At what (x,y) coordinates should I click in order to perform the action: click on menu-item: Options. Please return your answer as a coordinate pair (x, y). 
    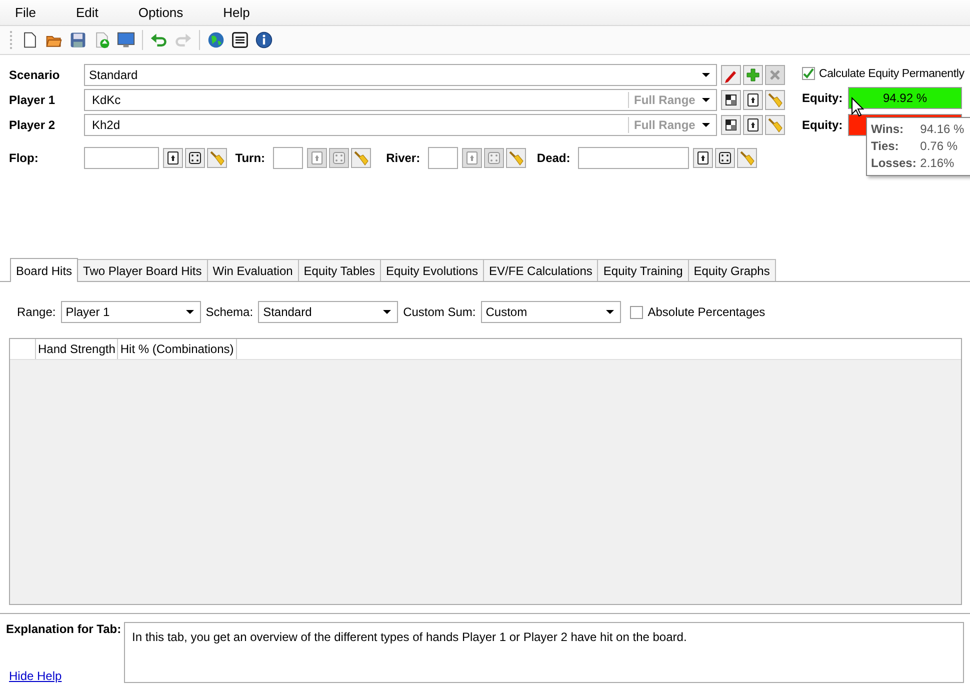
    Looking at the image, I should click on (160, 12).